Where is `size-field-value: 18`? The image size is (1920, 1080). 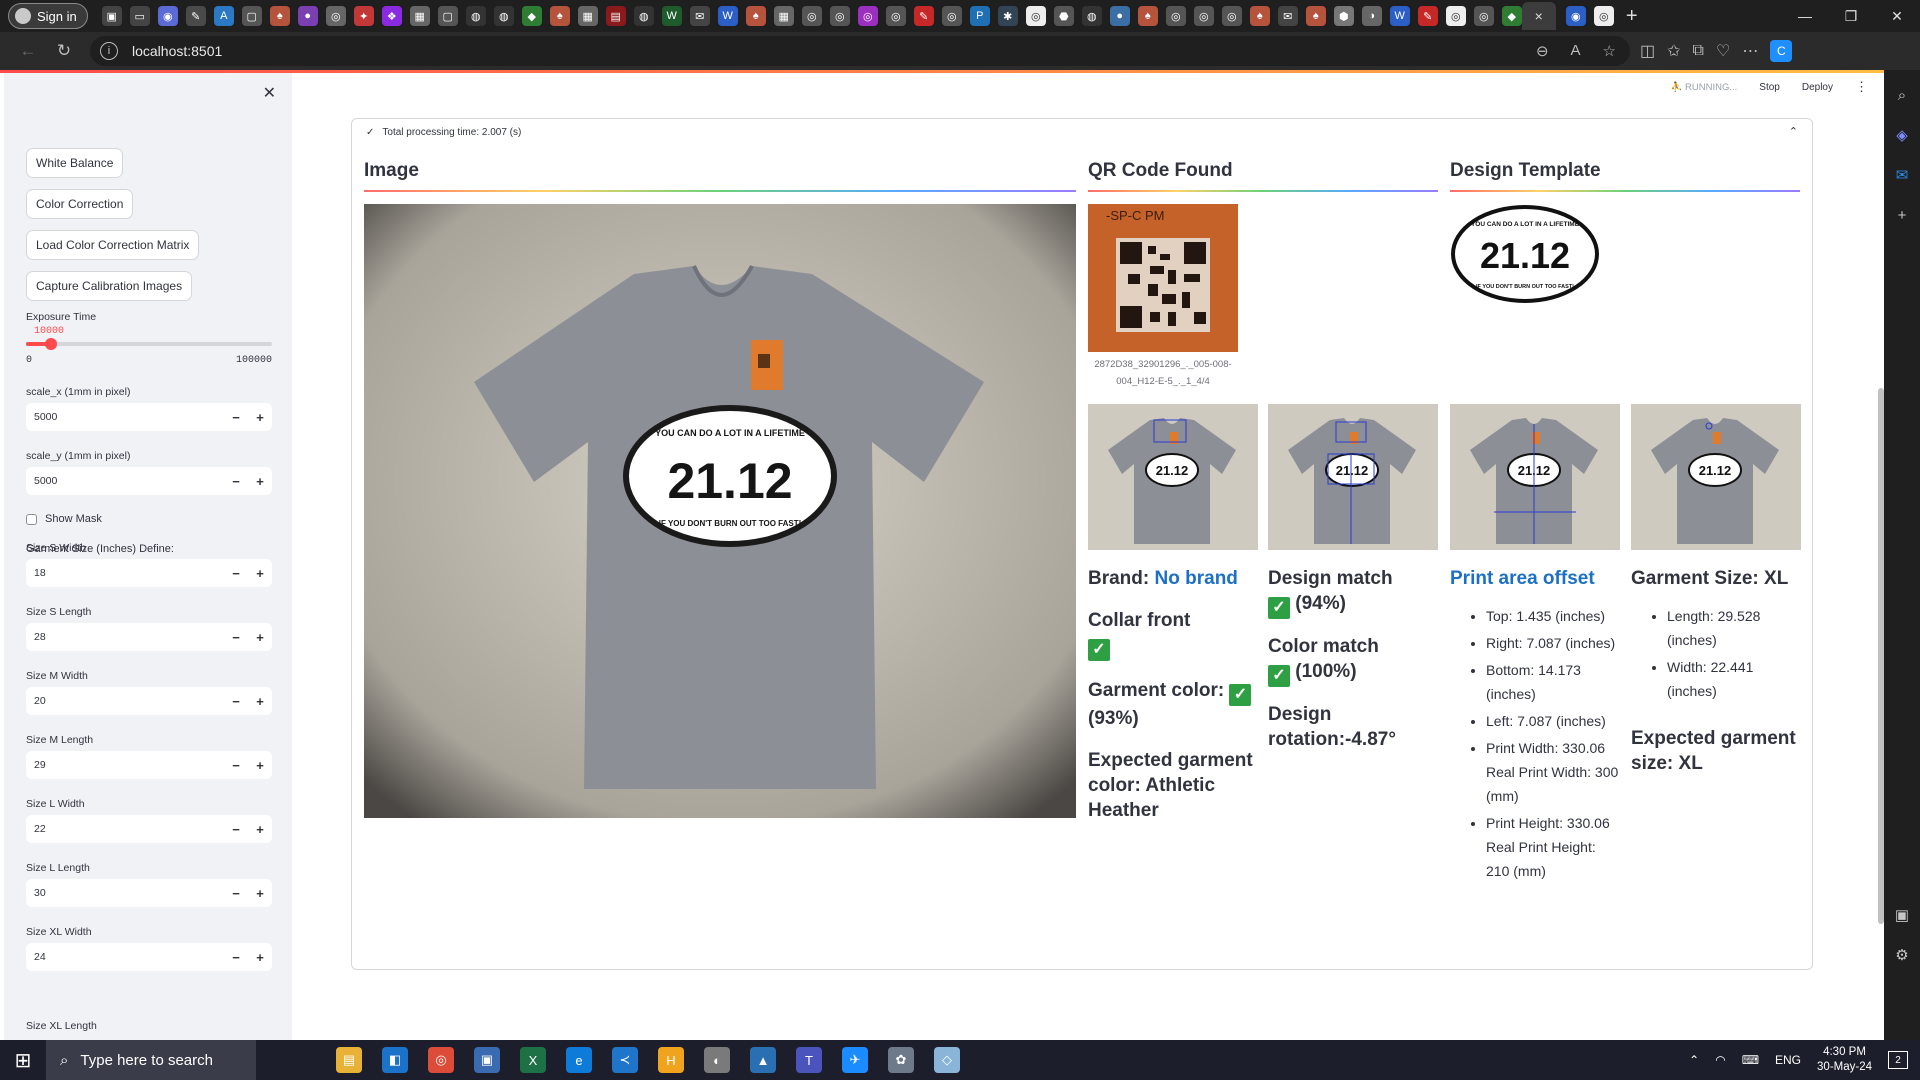
size-field-value: 18 is located at coordinates (125, 573).